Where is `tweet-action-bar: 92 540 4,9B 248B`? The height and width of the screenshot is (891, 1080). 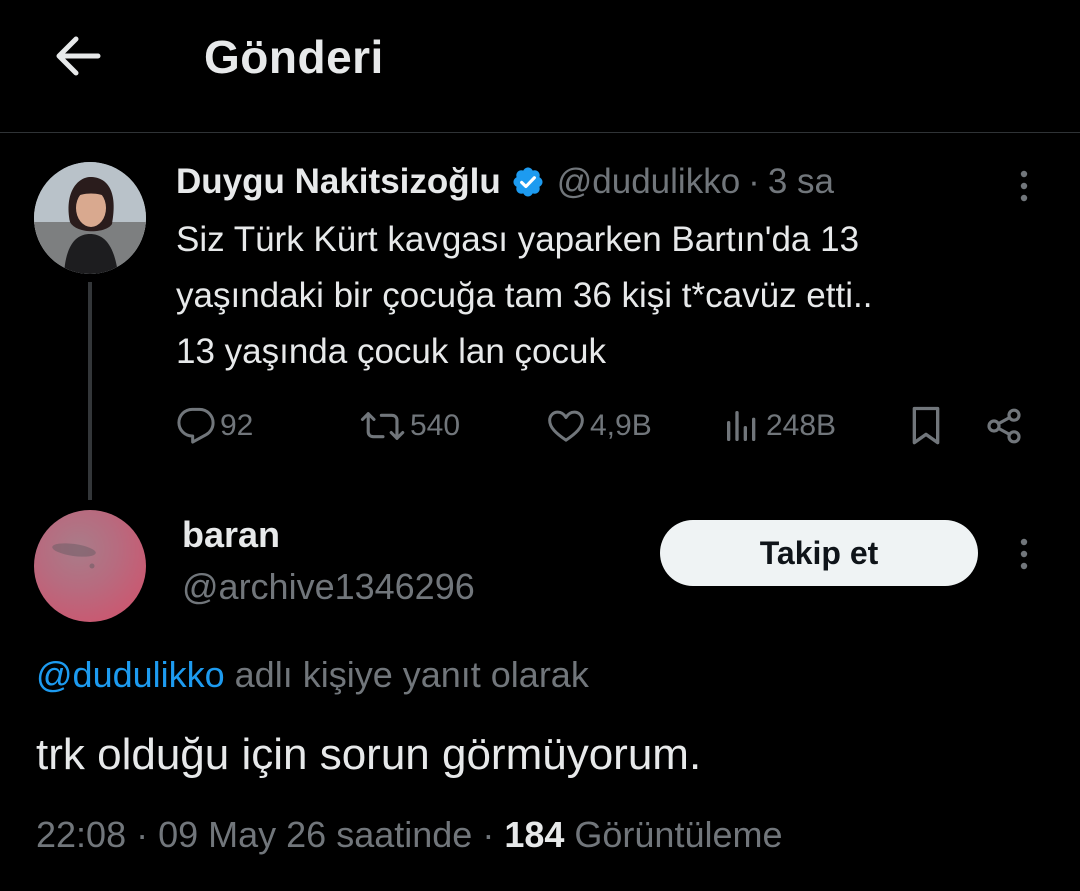 tweet-action-bar: 92 540 4,9B 248B is located at coordinates (540, 426).